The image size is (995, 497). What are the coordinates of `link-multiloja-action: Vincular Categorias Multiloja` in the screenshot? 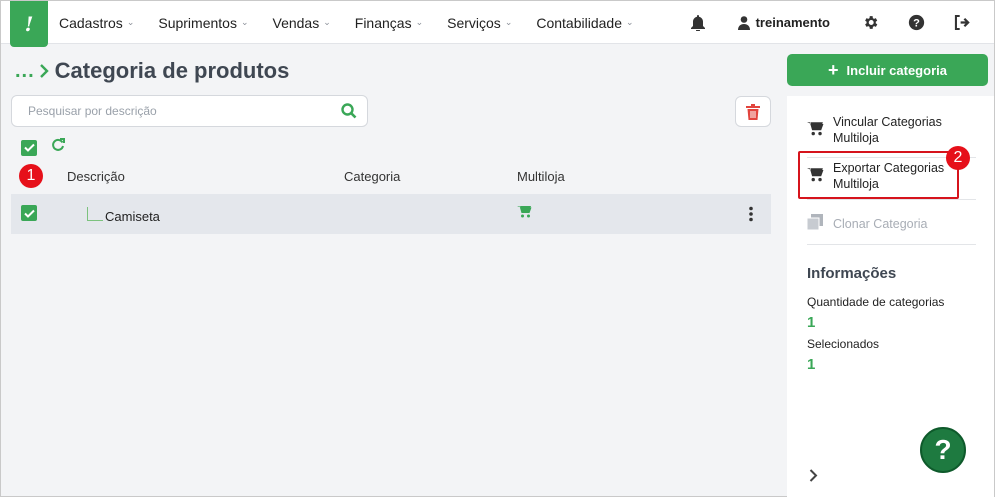 It's located at (874, 130).